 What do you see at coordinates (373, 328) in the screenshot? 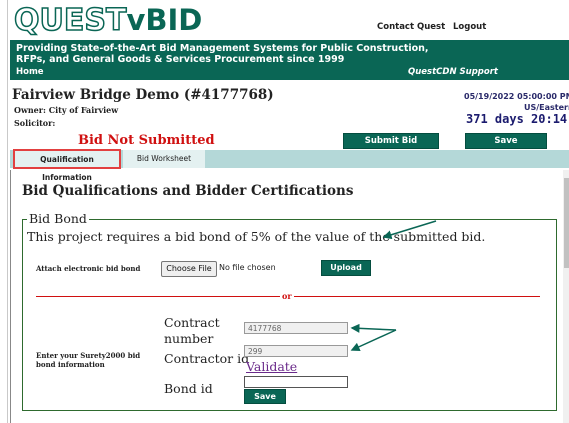
I see `arrow-to-contract-number` at bounding box center [373, 328].